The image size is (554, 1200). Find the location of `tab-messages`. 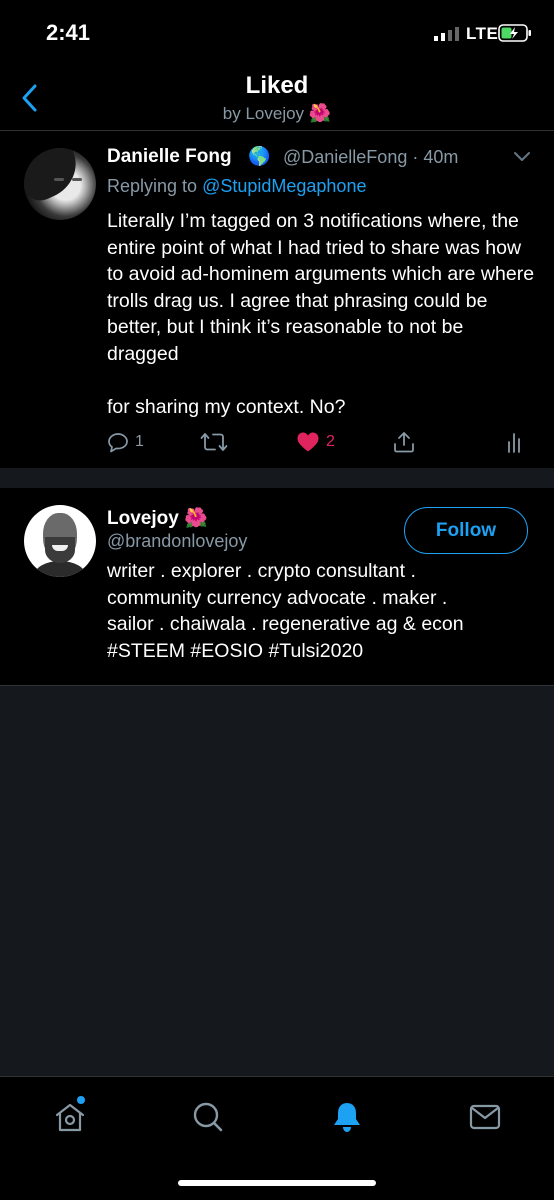

tab-messages is located at coordinates (485, 1117).